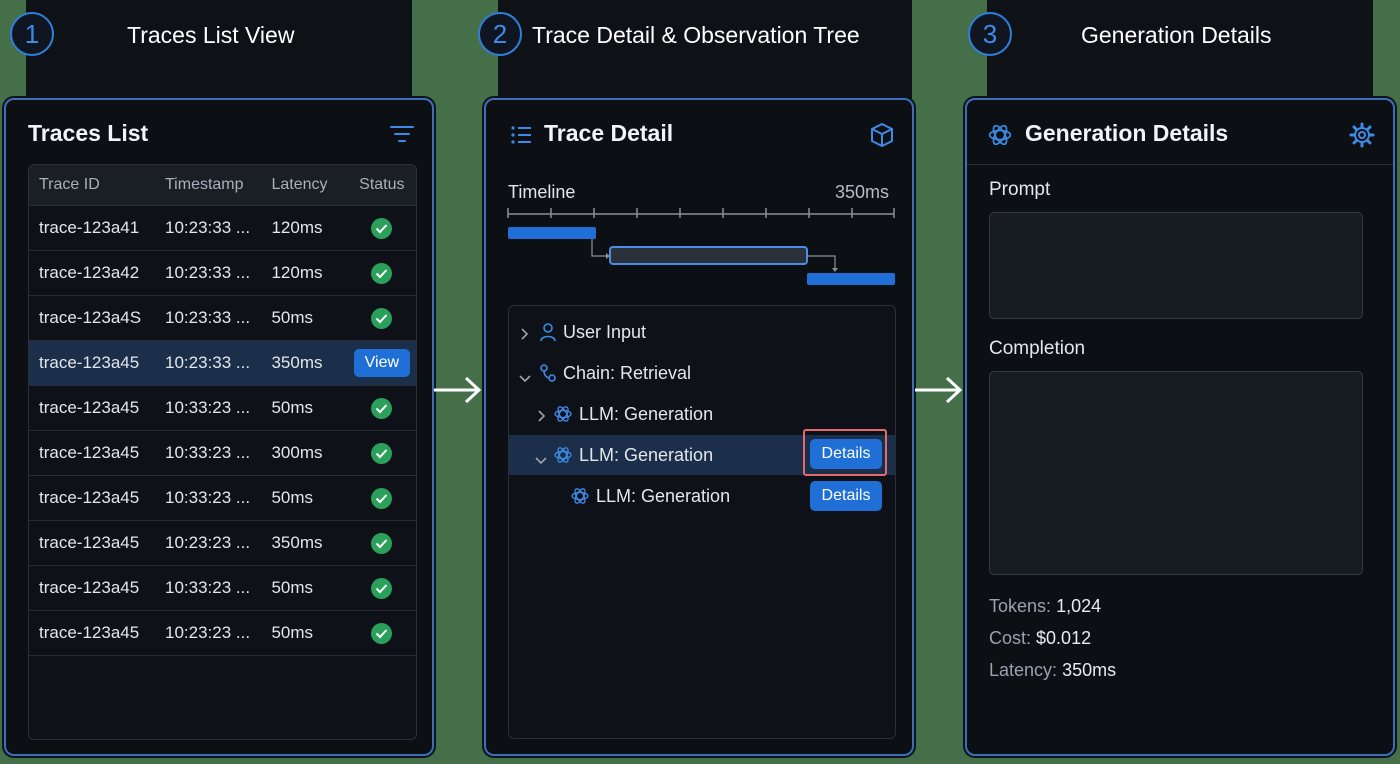 The image size is (1400, 764). Describe the element at coordinates (882, 137) in the screenshot. I see `cube-icon` at that location.